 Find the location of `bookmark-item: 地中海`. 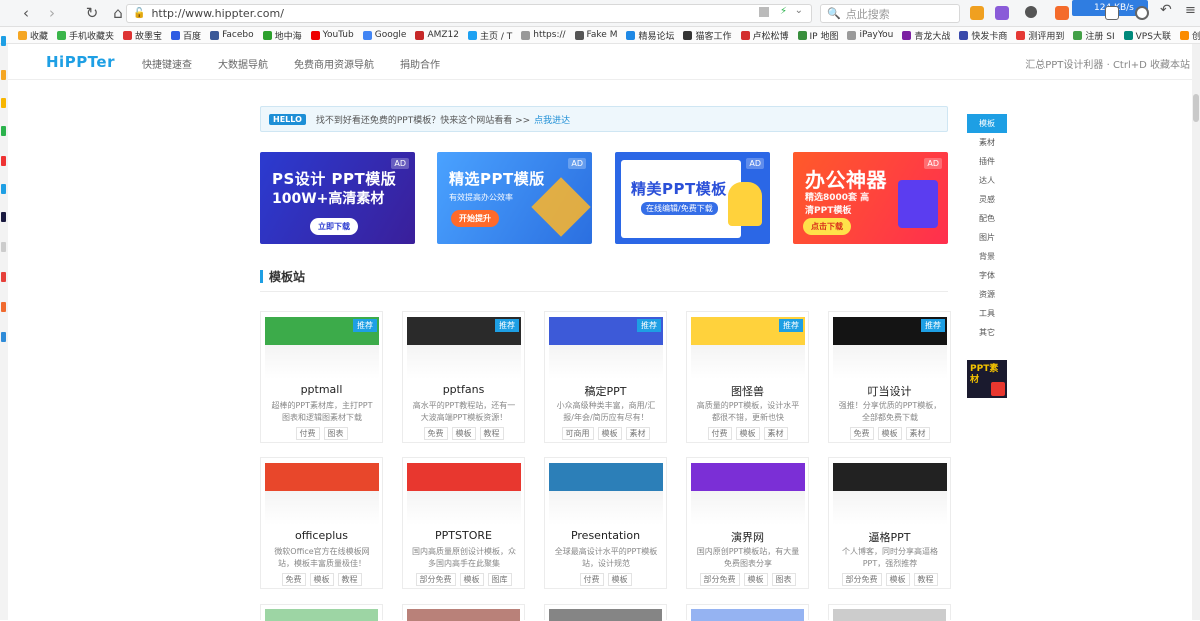

bookmark-item: 地中海 is located at coordinates (282, 35).